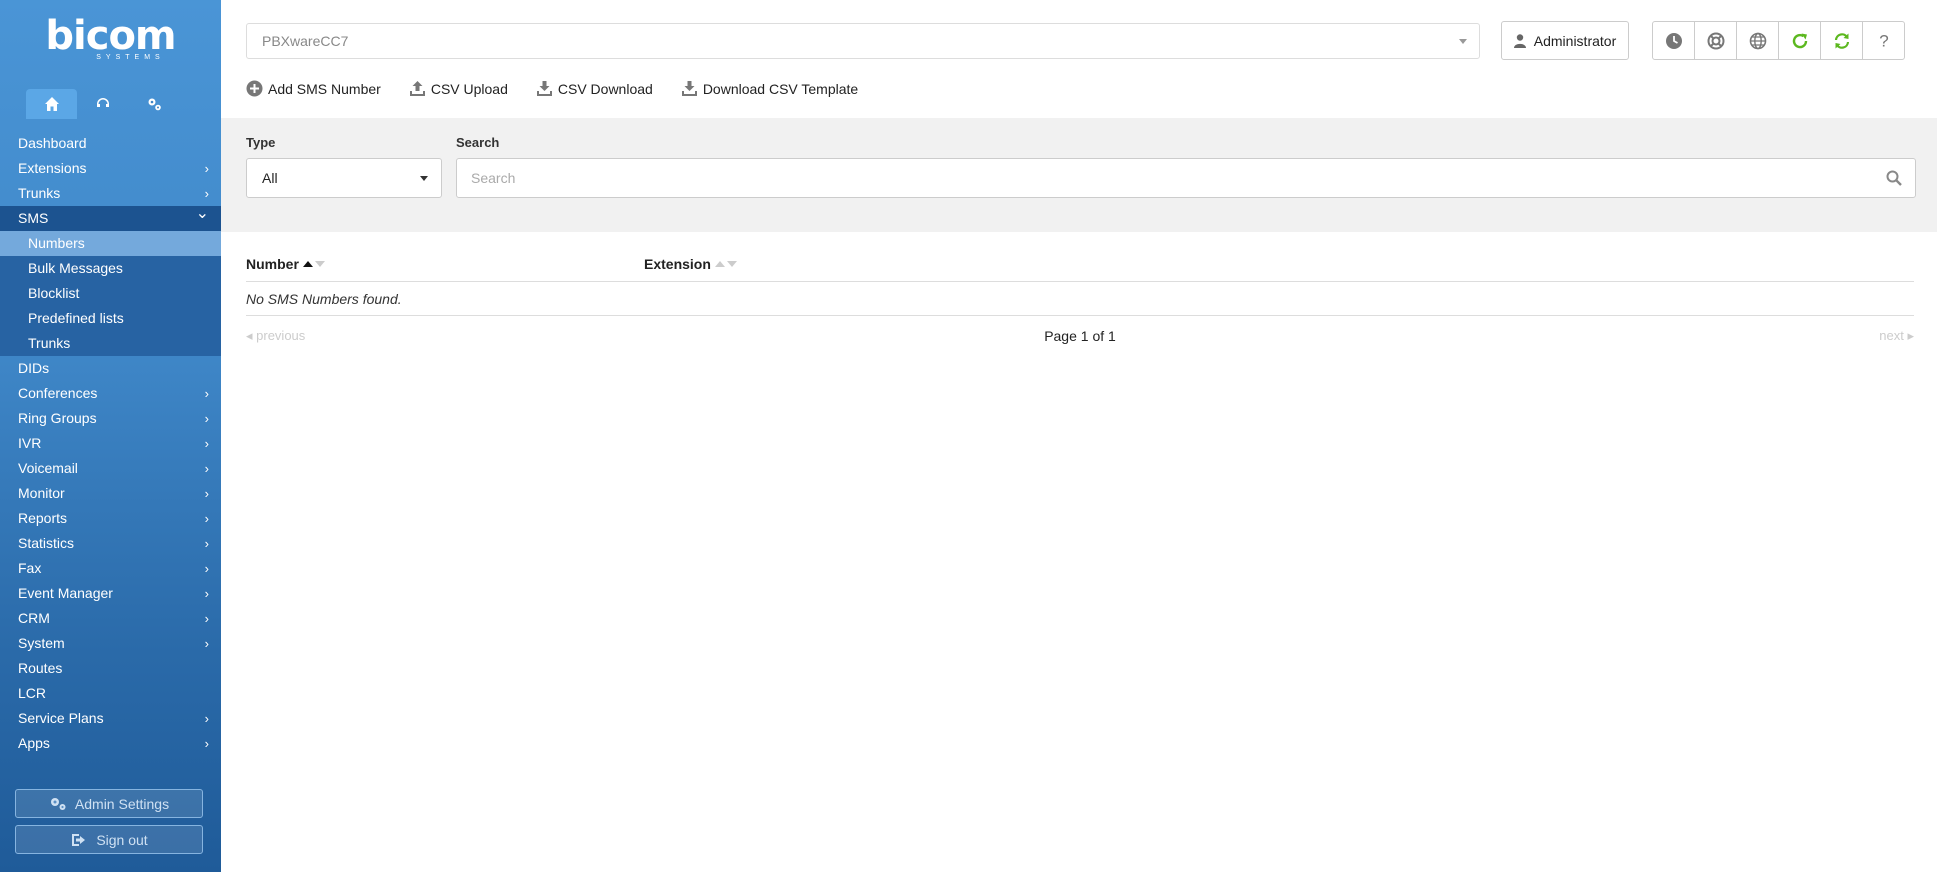 This screenshot has height=872, width=1937. I want to click on sidebar-subitem-trunks: Trunks, so click(110, 343).